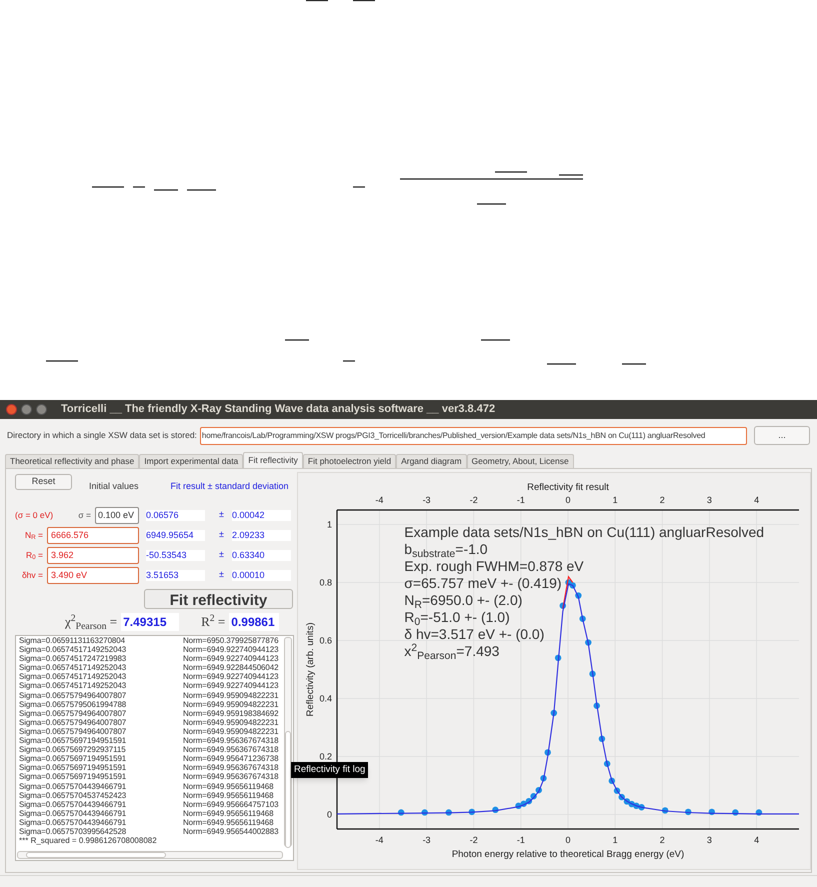  I want to click on parameter-label: N$_{R}$ =, so click(33, 535).